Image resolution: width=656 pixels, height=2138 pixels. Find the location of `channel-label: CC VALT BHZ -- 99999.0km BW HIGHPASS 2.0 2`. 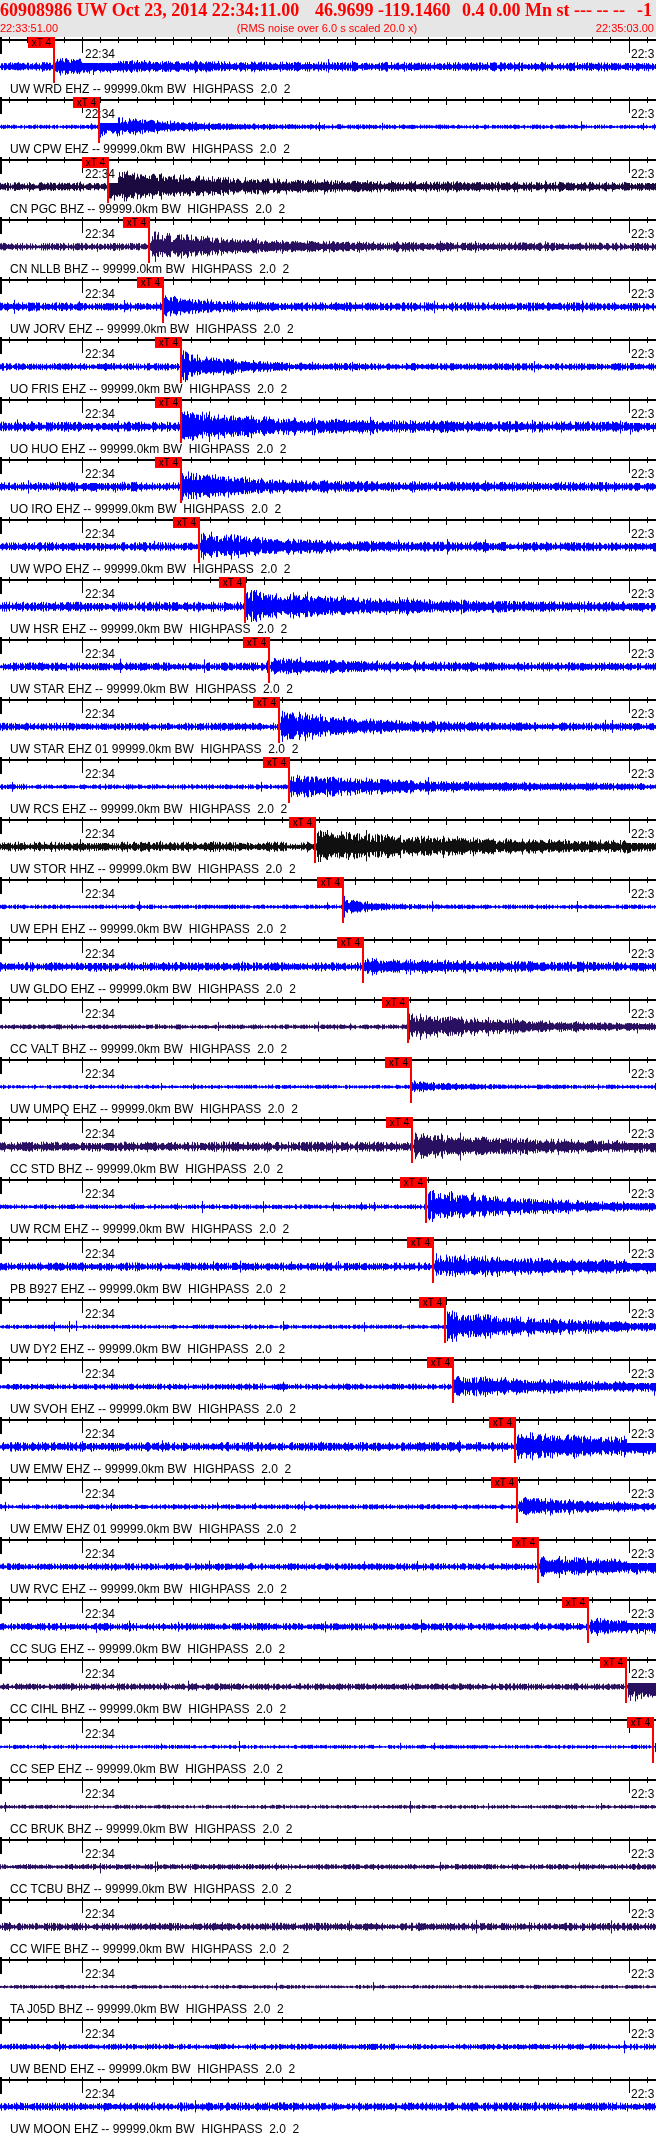

channel-label: CC VALT BHZ -- 99999.0km BW HIGHPASS 2.0 2 is located at coordinates (149, 1049).